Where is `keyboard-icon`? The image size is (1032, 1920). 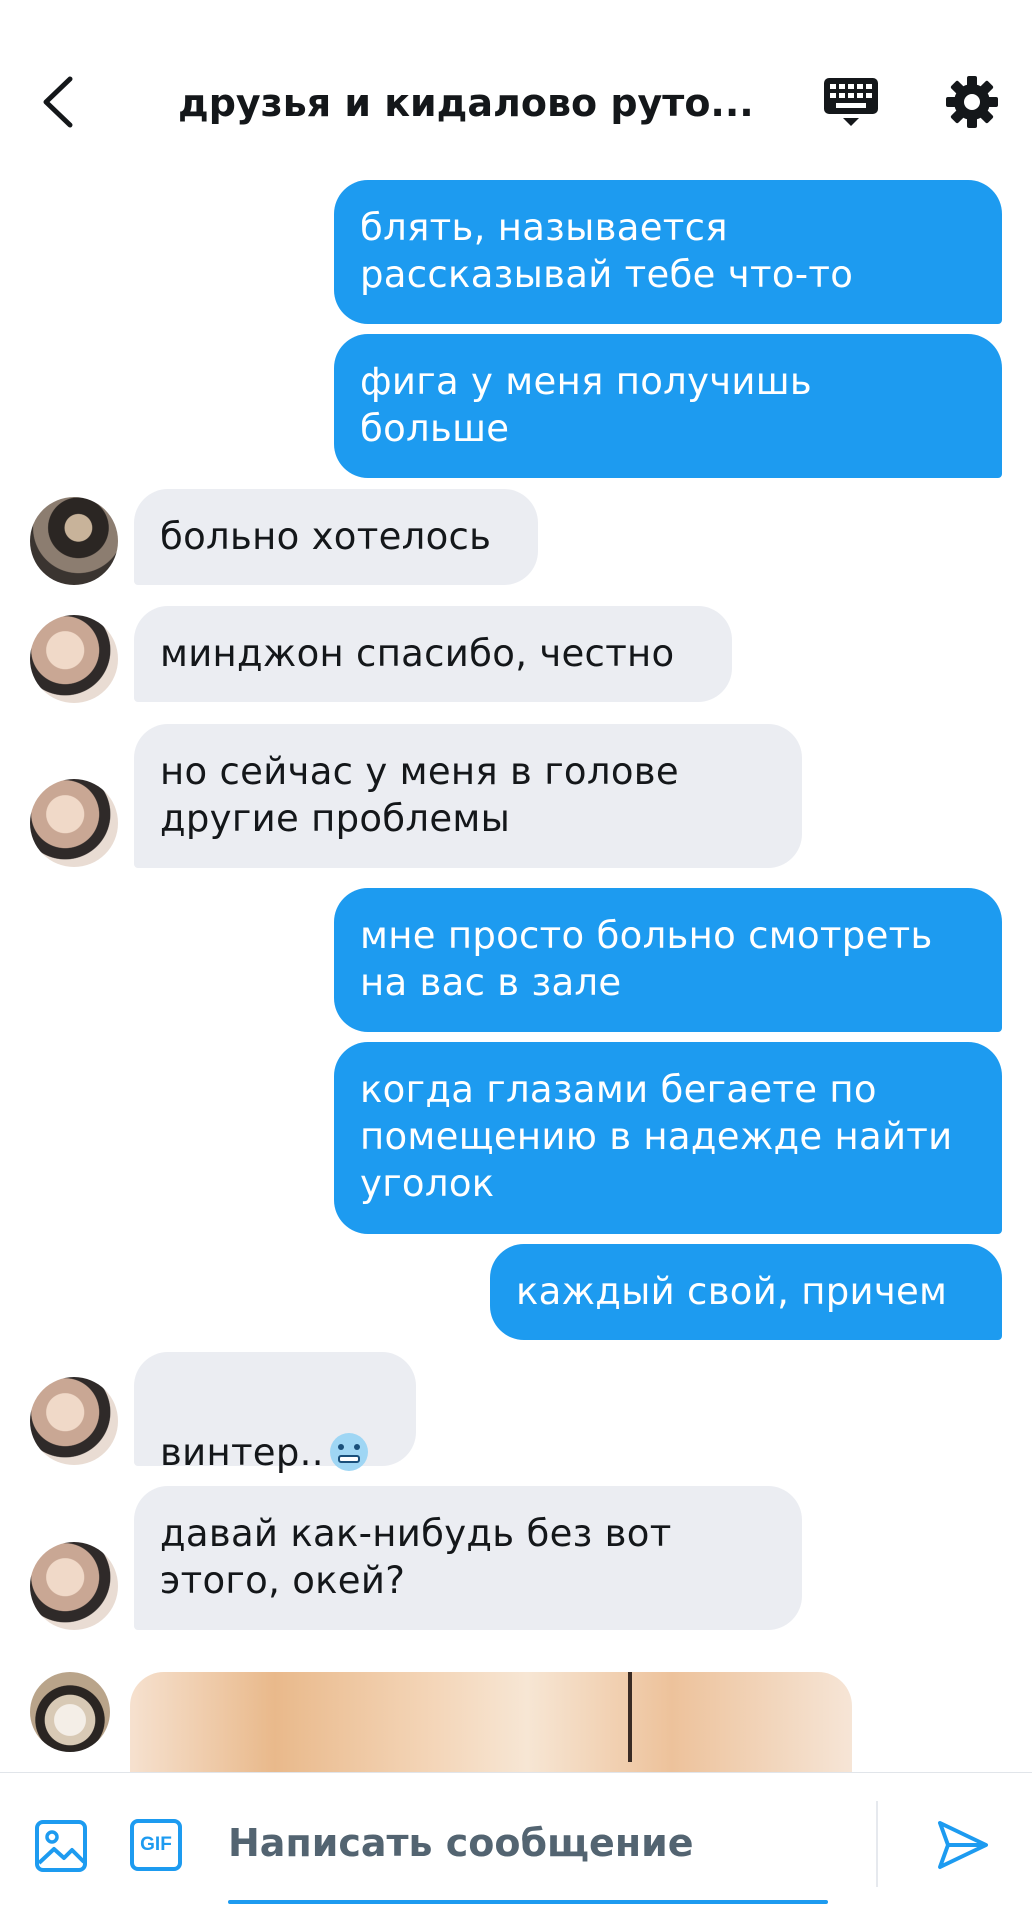
keyboard-icon is located at coordinates (851, 102).